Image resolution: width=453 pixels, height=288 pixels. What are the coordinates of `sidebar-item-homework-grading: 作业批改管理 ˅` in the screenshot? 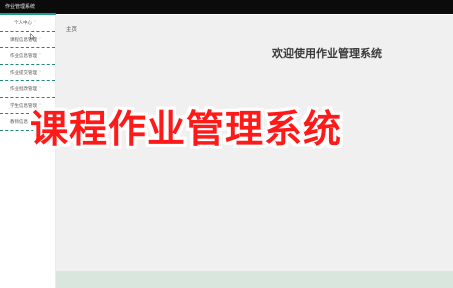 It's located at (27, 89).